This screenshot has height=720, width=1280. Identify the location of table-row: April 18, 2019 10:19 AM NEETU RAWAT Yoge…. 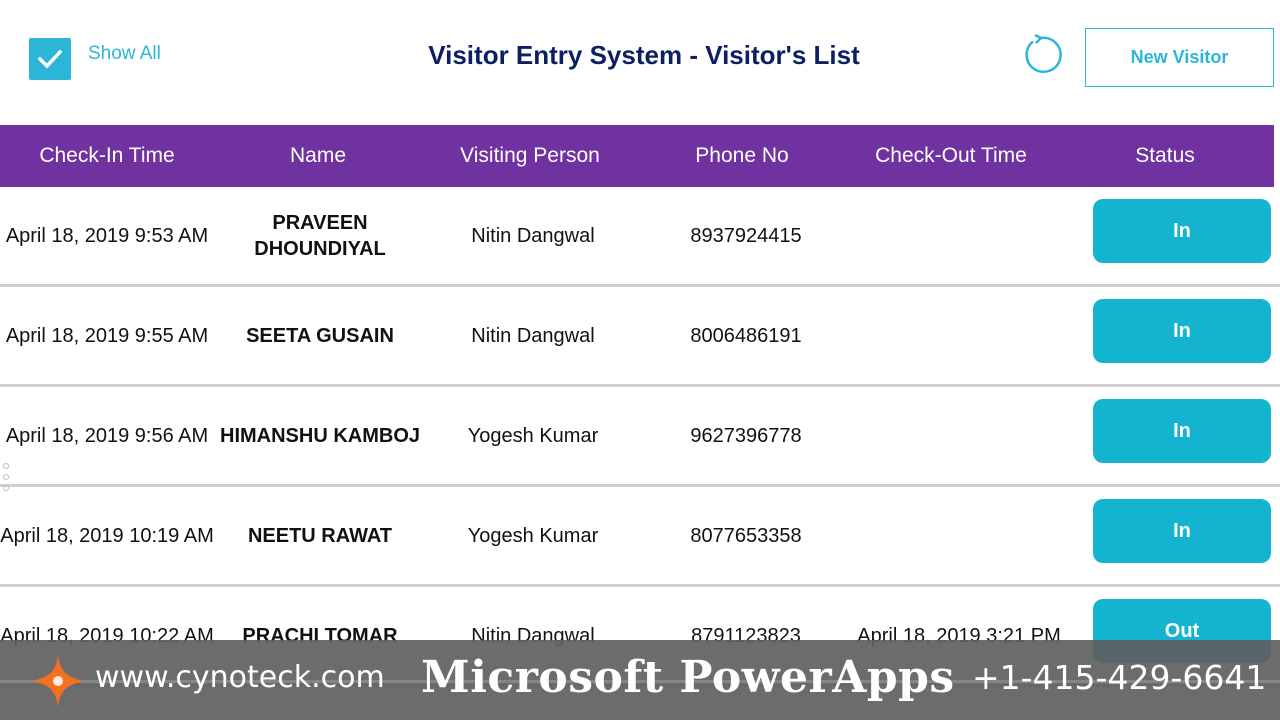
(640, 537).